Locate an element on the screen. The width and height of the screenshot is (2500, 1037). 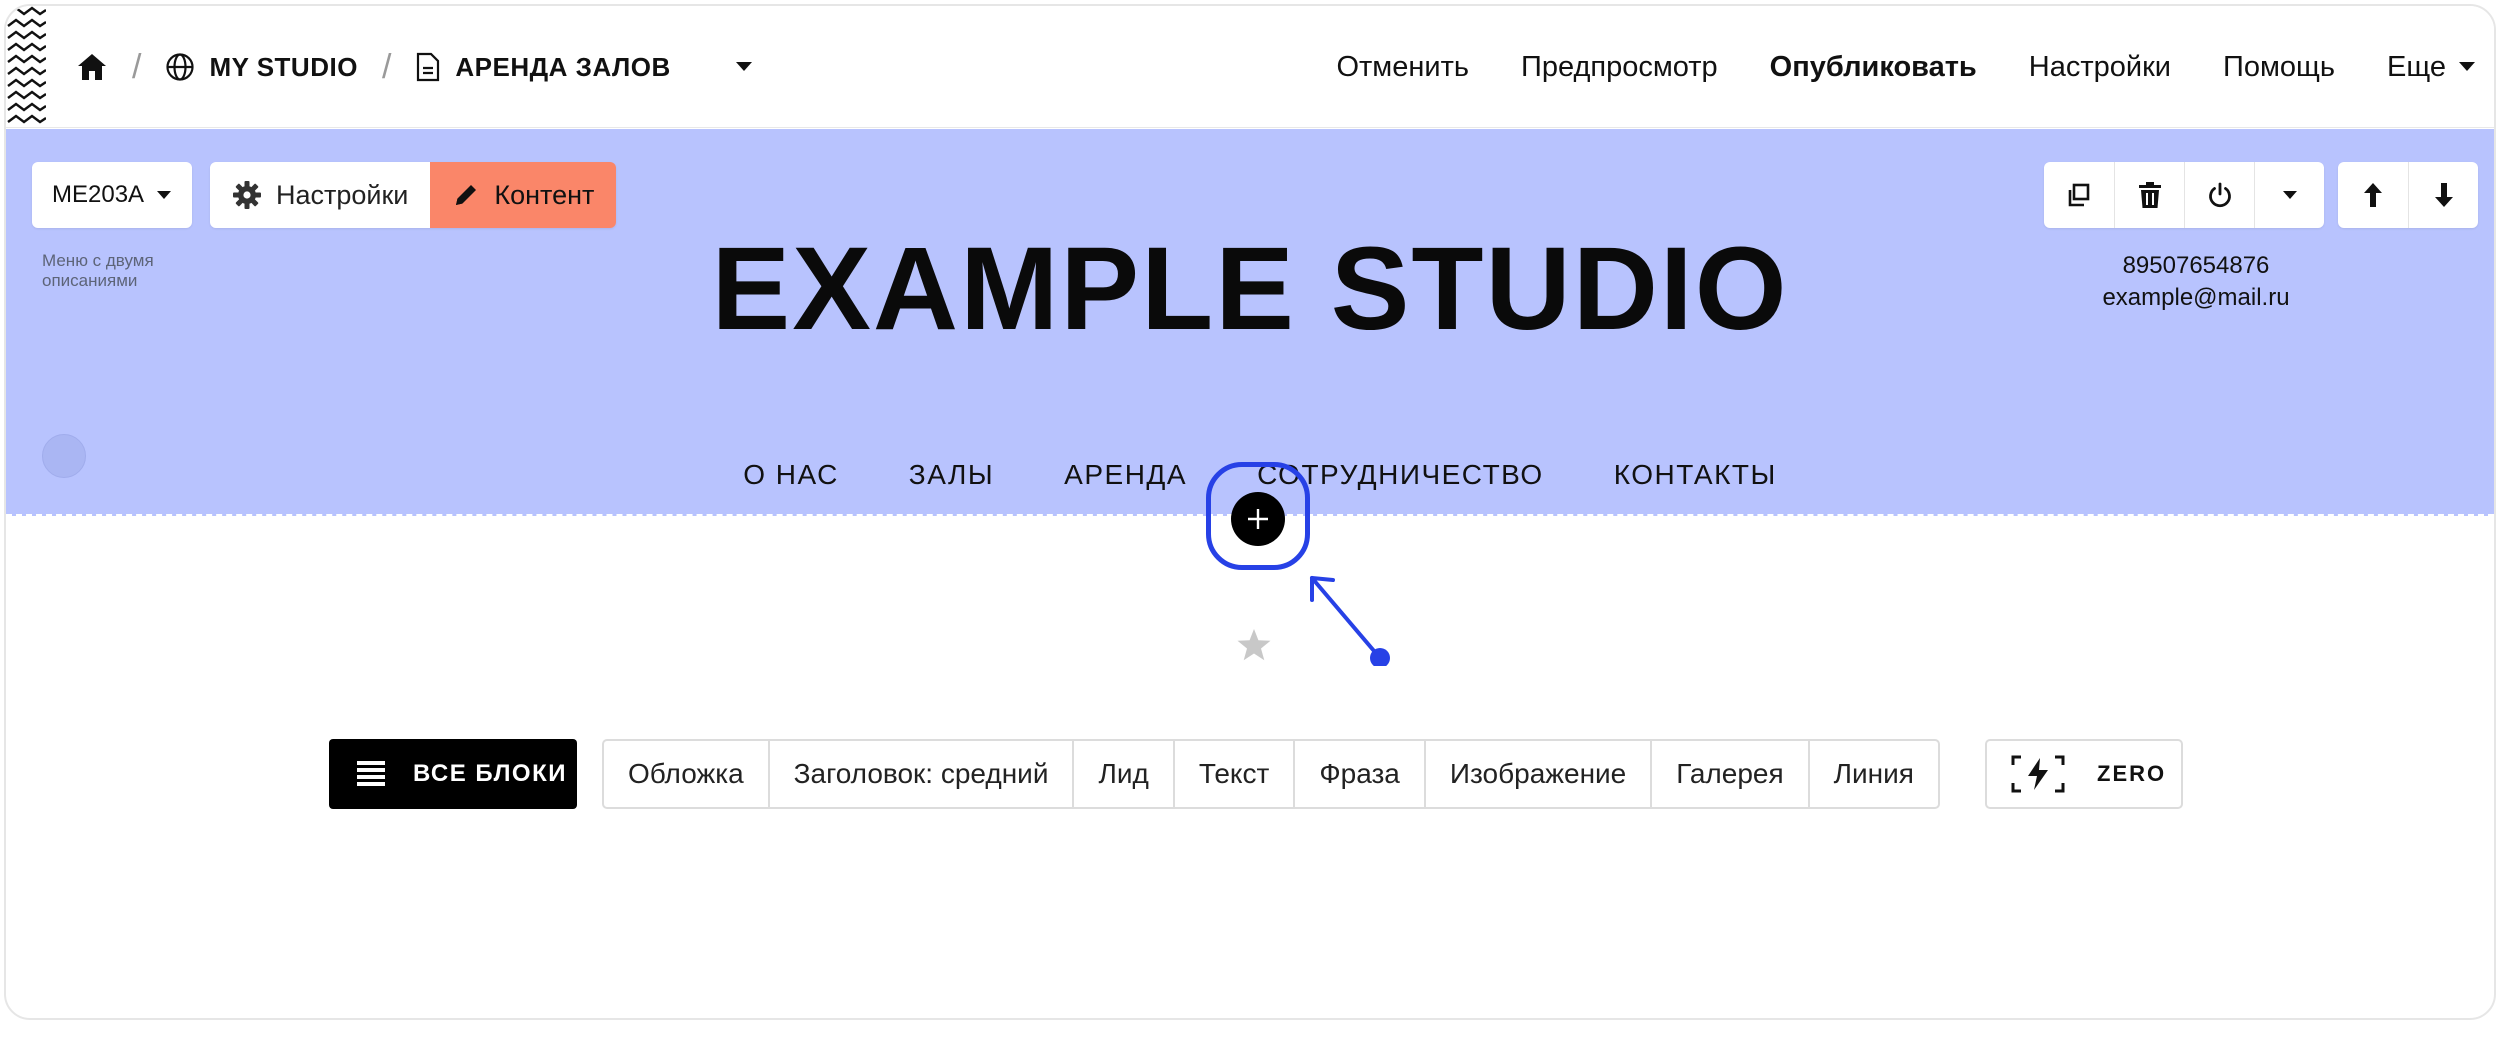
breadcrumb-page-label: АРЕНДА ЗАЛОВ is located at coordinates (563, 66).